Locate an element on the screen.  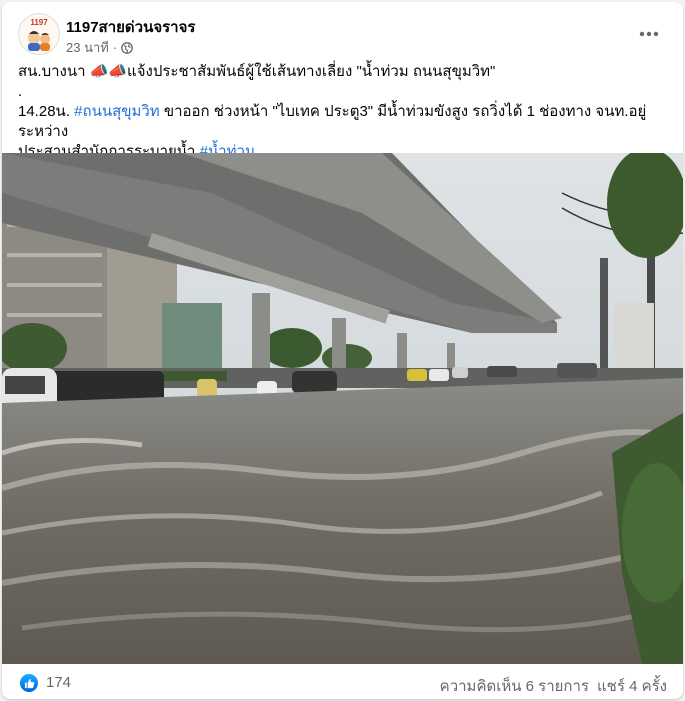
avatar-logo-text: 1197 is located at coordinates (39, 22).